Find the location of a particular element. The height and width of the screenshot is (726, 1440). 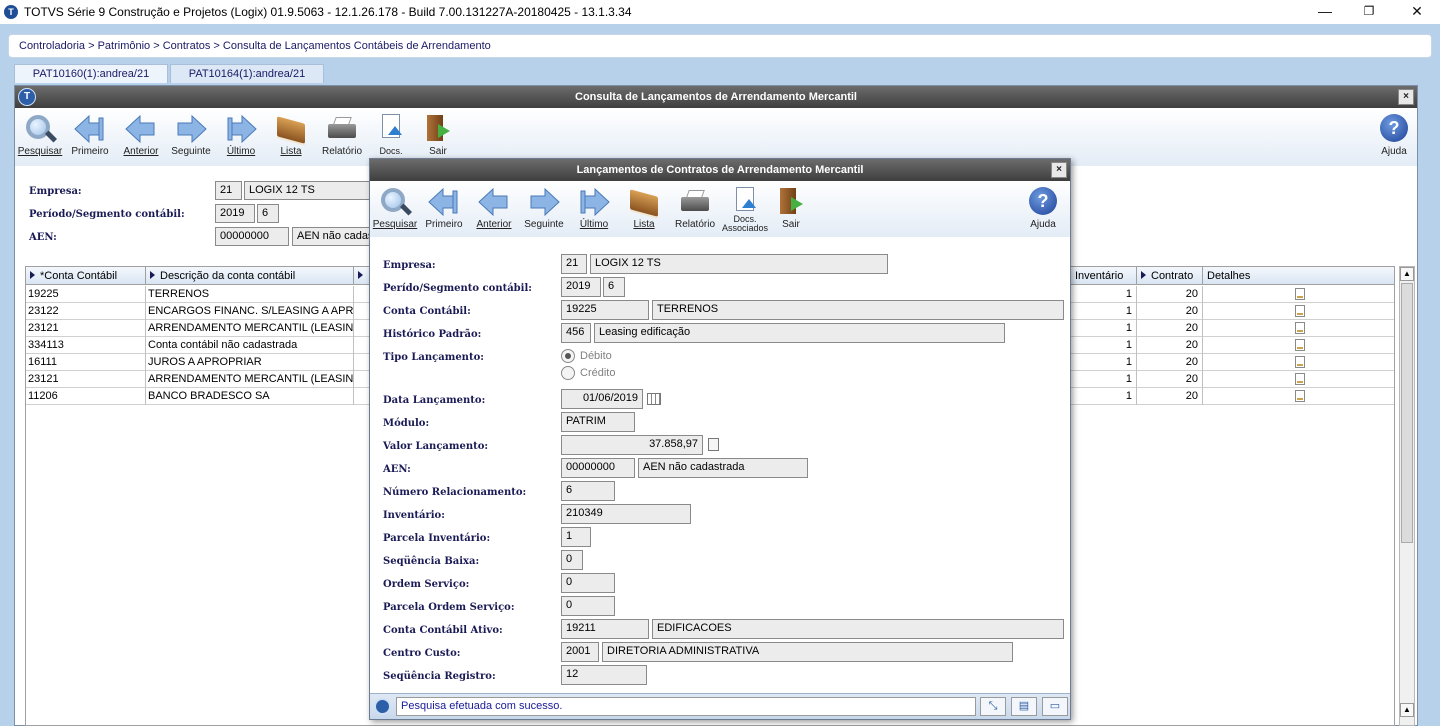

m-periodo-label: Perído/Segmento contábil: is located at coordinates (457, 288).